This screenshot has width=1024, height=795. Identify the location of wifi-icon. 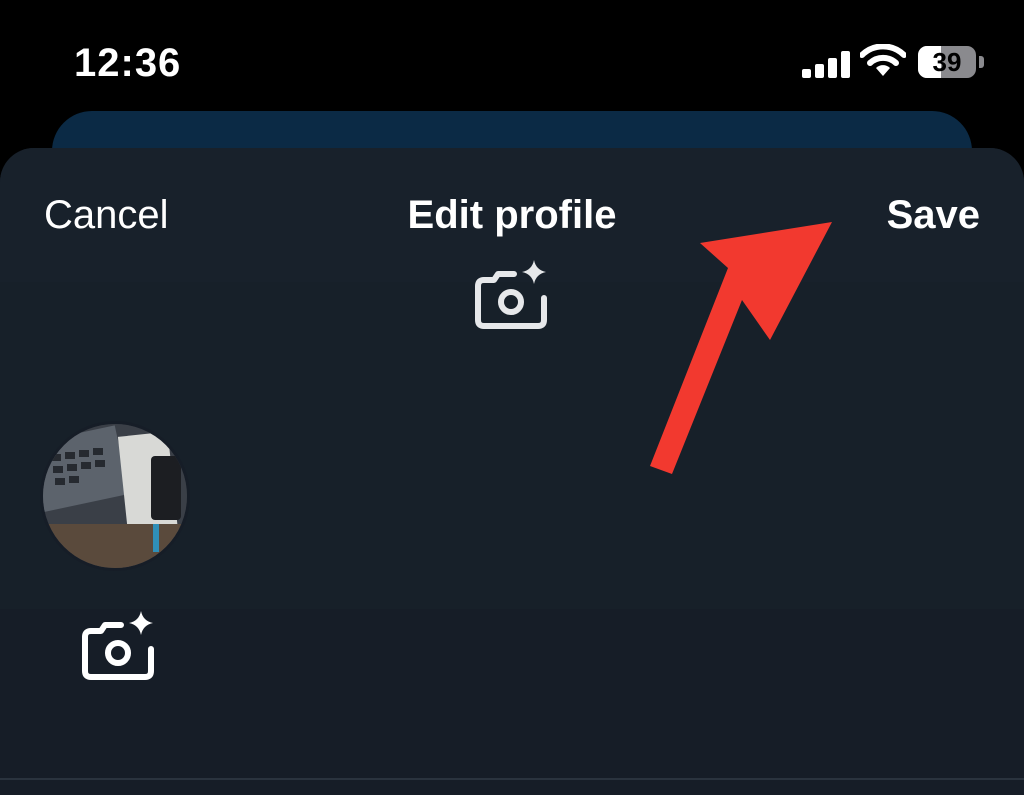
(883, 60).